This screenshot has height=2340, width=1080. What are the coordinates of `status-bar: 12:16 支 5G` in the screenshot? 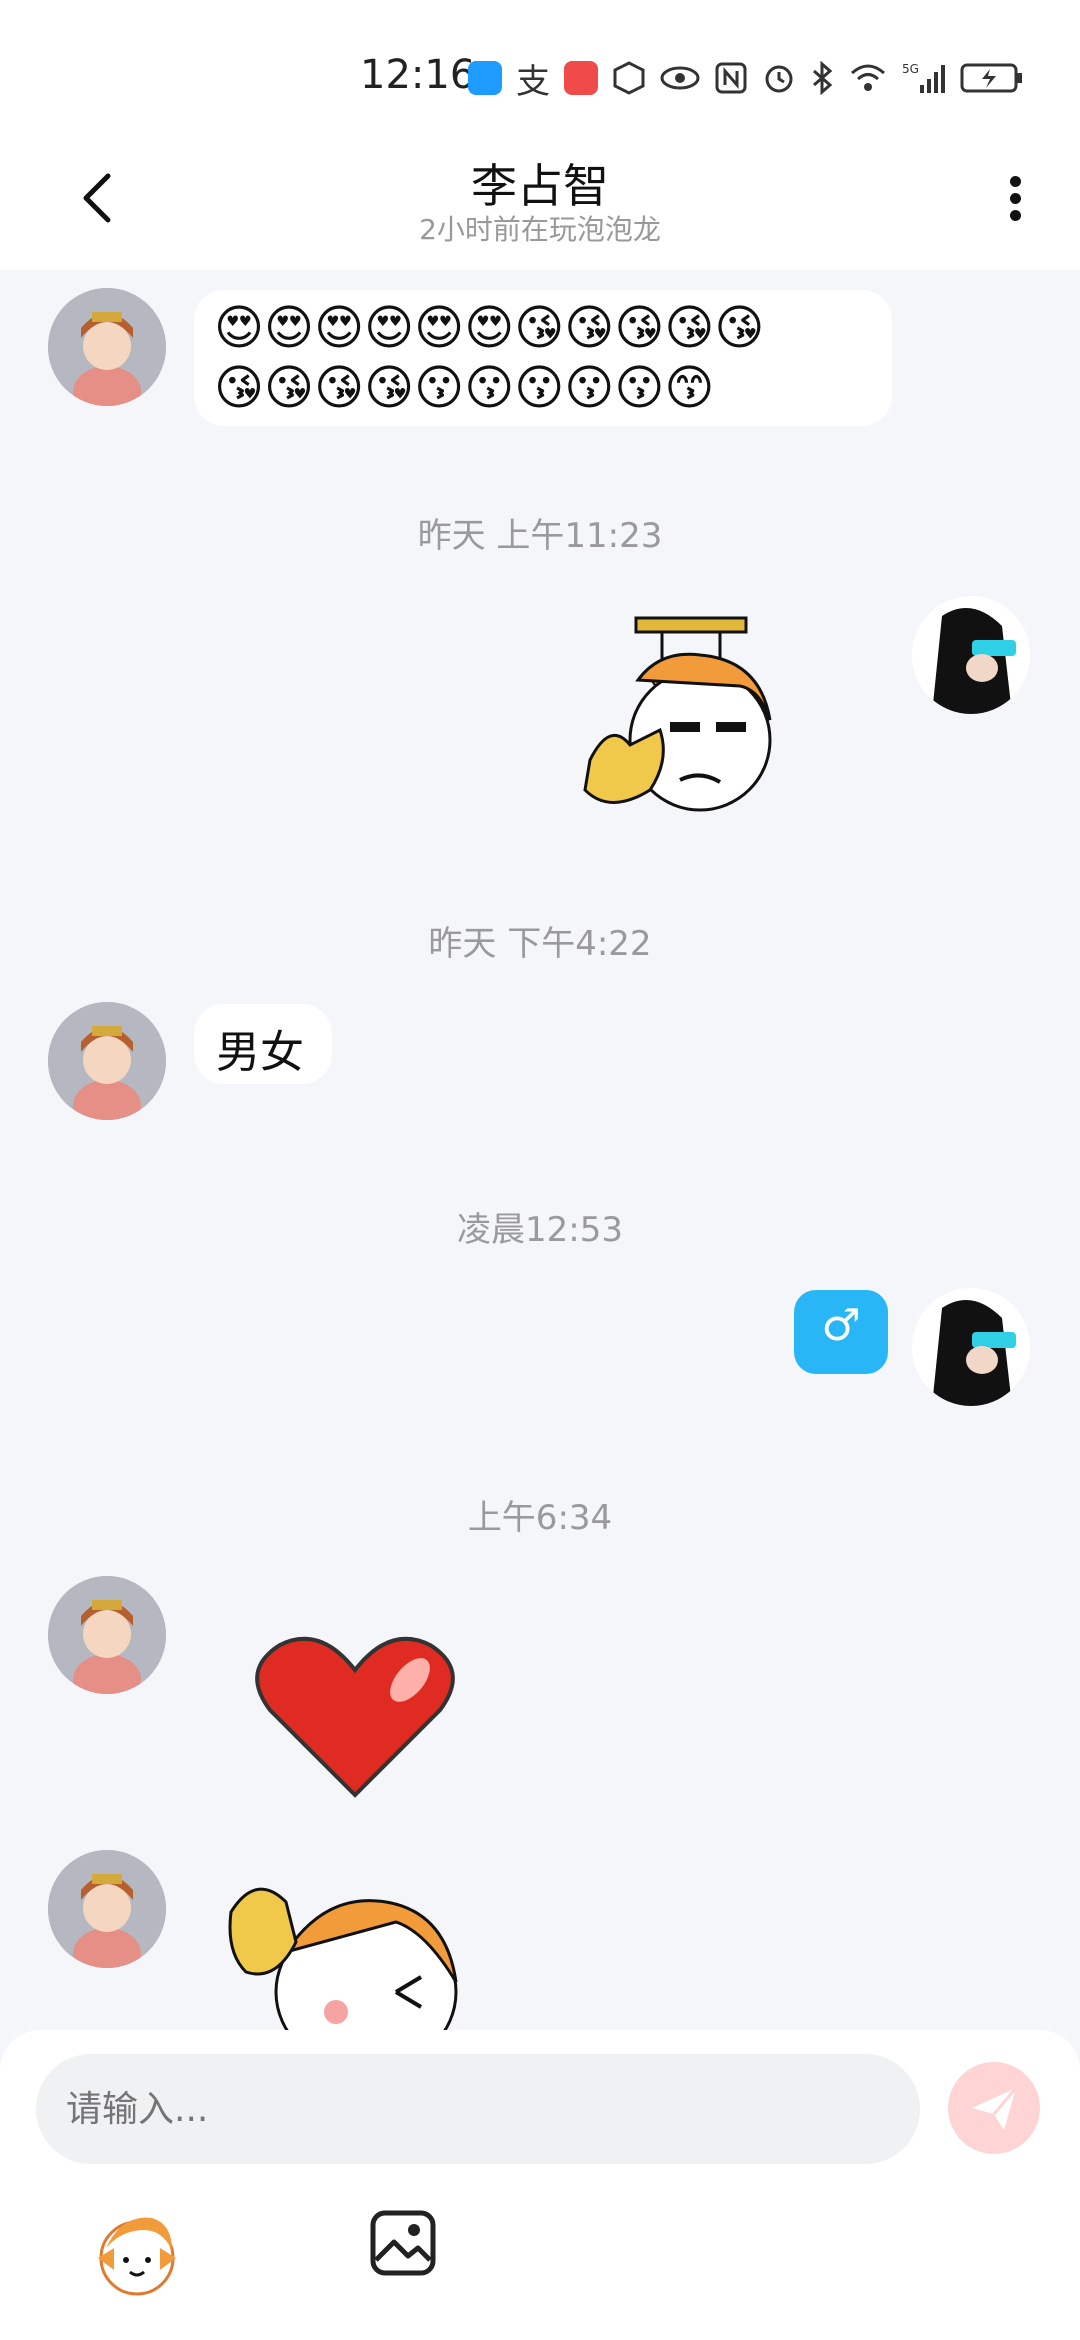 It's located at (540, 75).